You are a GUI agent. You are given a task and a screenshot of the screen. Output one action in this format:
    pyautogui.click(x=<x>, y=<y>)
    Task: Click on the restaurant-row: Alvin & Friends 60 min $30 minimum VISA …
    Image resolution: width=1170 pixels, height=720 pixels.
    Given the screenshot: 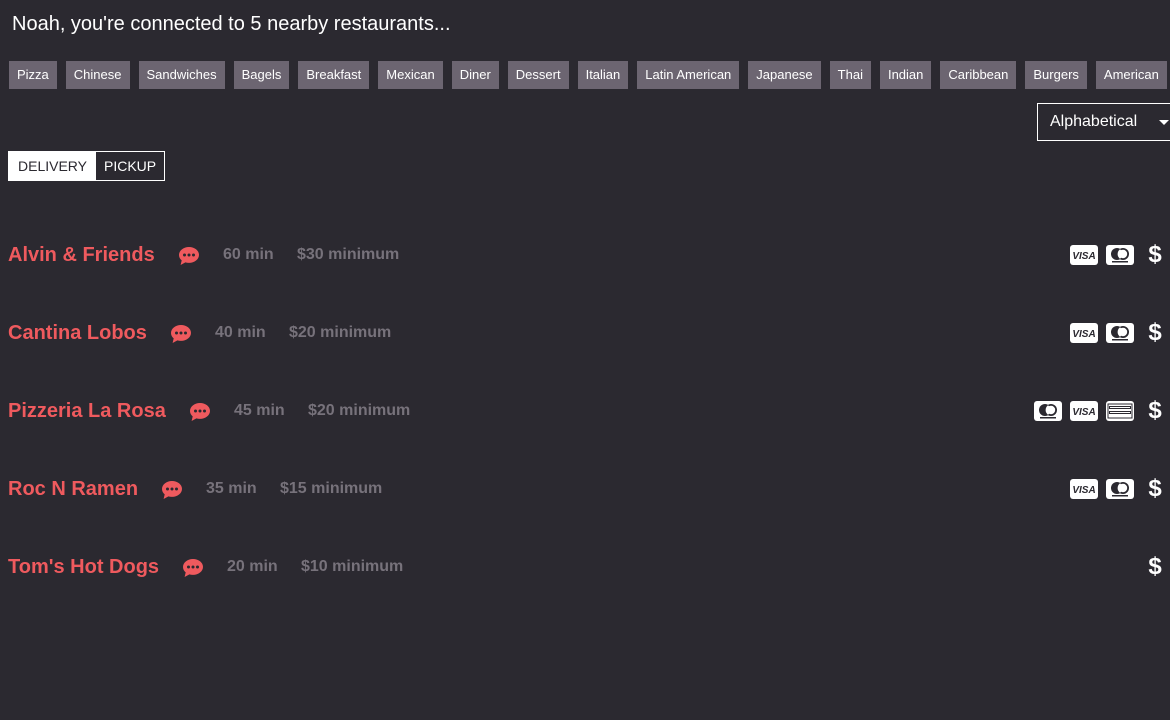 What is the action you would take?
    pyautogui.click(x=585, y=255)
    